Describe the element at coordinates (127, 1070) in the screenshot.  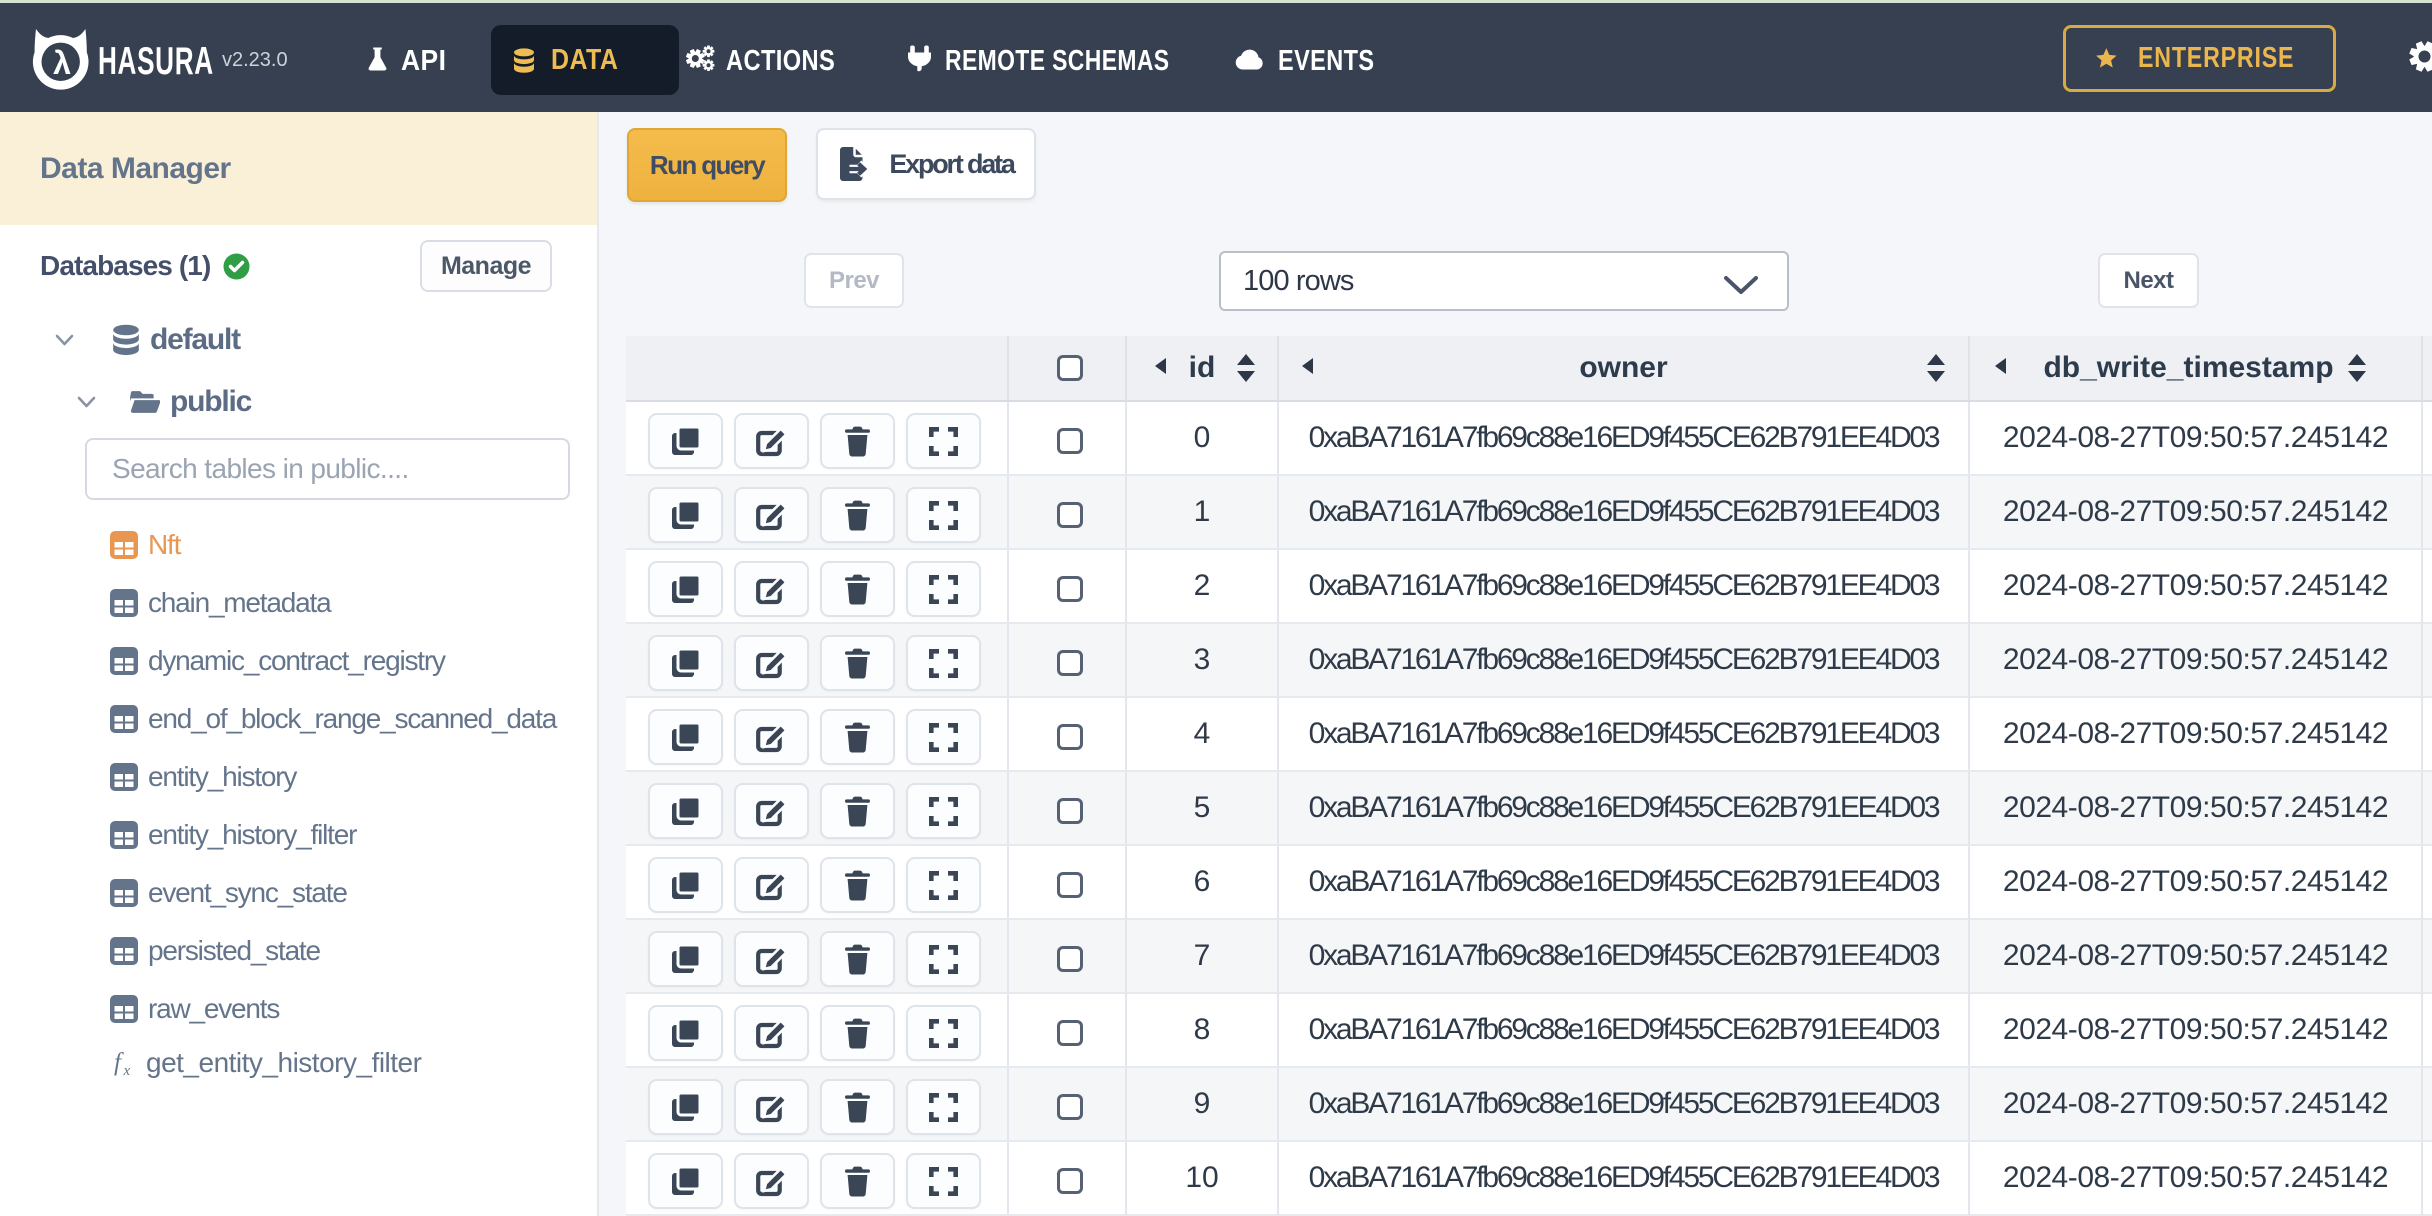
I see `svg-text: x` at that location.